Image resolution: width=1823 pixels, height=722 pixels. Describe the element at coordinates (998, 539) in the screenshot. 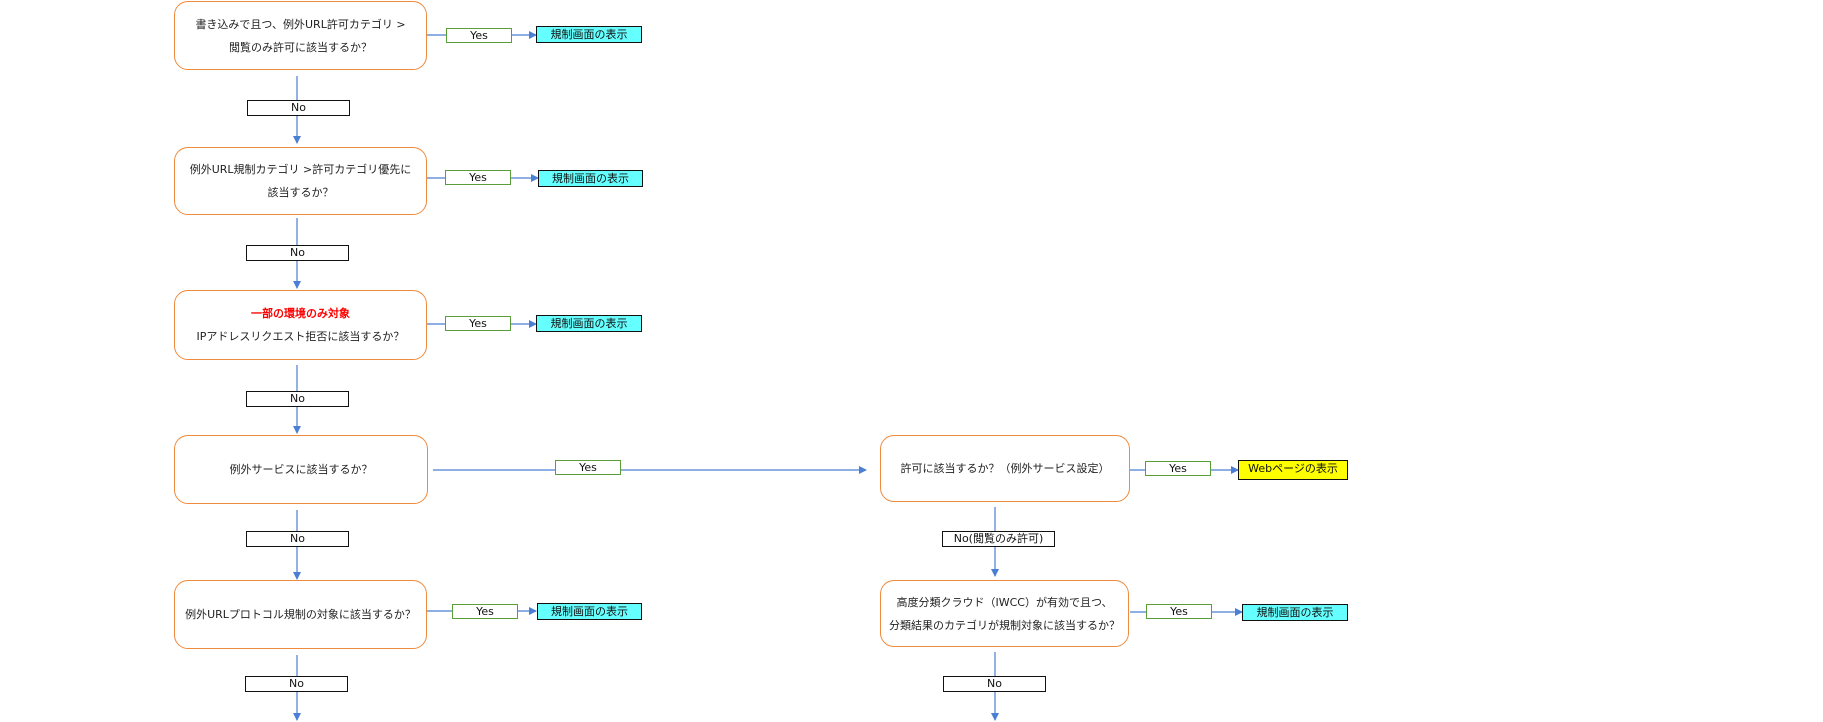

I see `no-browse-only-label: No(閲覧のみ許可)` at that location.